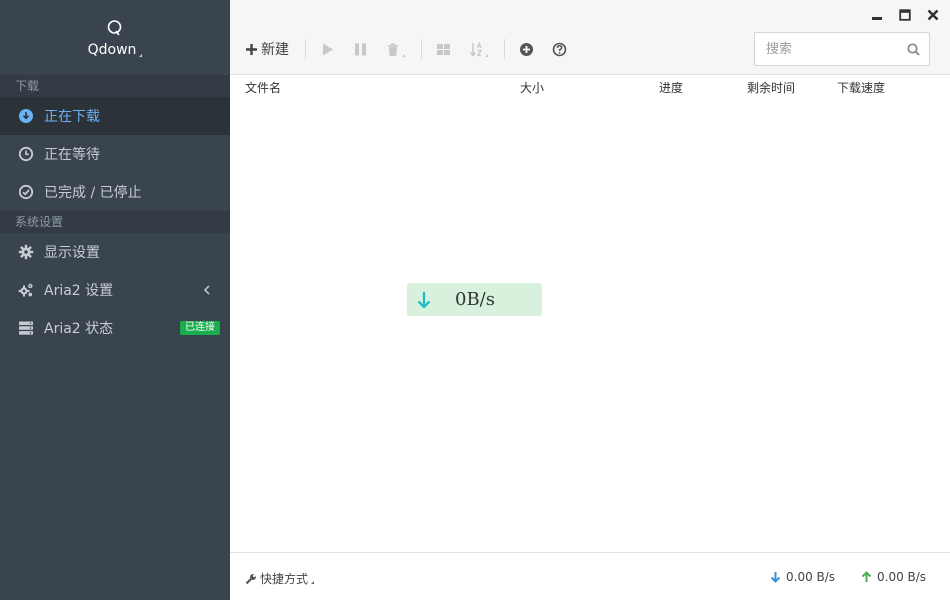 This screenshot has height=600, width=950. I want to click on app-name: Qdown, so click(115, 50).